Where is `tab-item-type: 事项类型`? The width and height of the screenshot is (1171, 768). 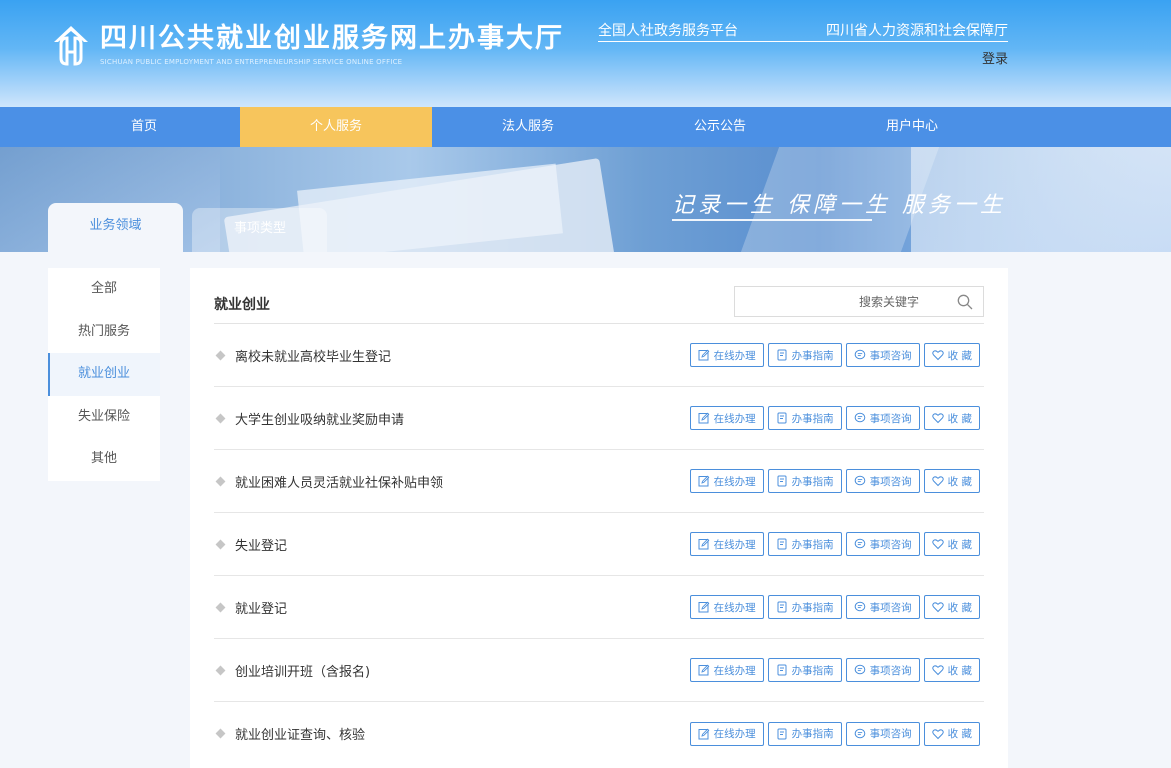
tab-item-type: 事项类型 is located at coordinates (259, 230).